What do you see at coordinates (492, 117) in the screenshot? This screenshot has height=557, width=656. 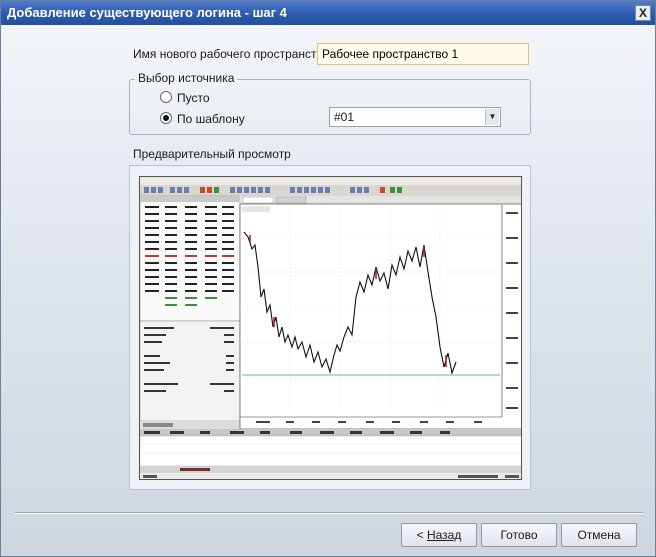 I see `chevron-down-icon: ▼` at bounding box center [492, 117].